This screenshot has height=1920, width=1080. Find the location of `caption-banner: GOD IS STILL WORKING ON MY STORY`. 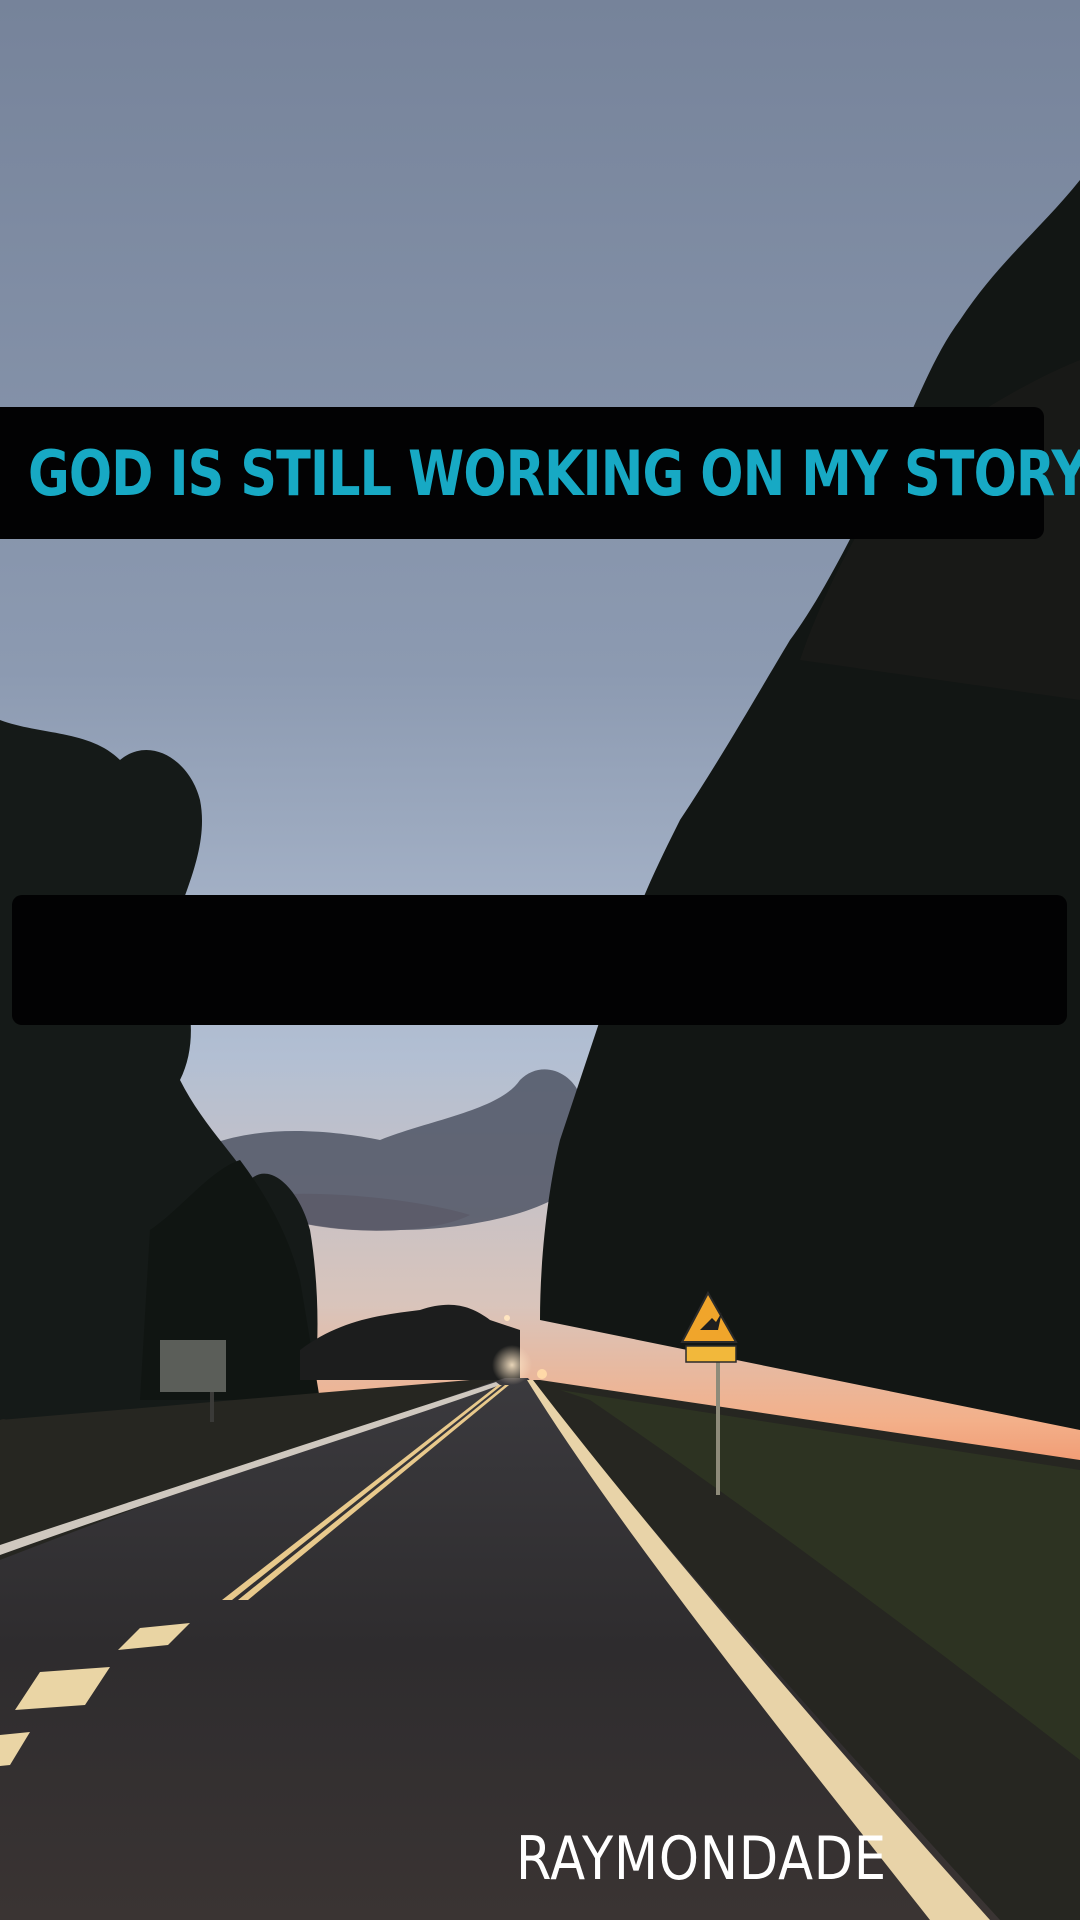

caption-banner: GOD IS STILL WORKING ON MY STORY is located at coordinates (540, 473).